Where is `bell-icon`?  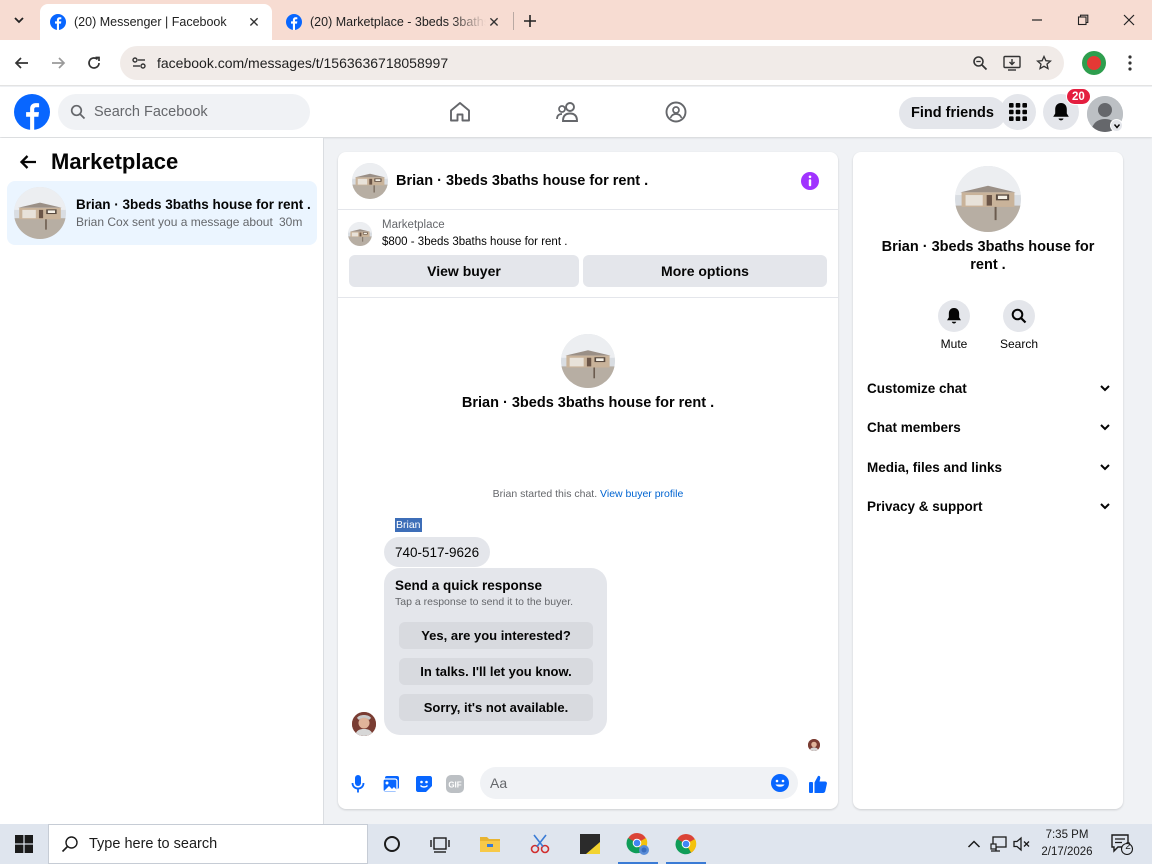
bell-icon is located at coordinates (1061, 112).